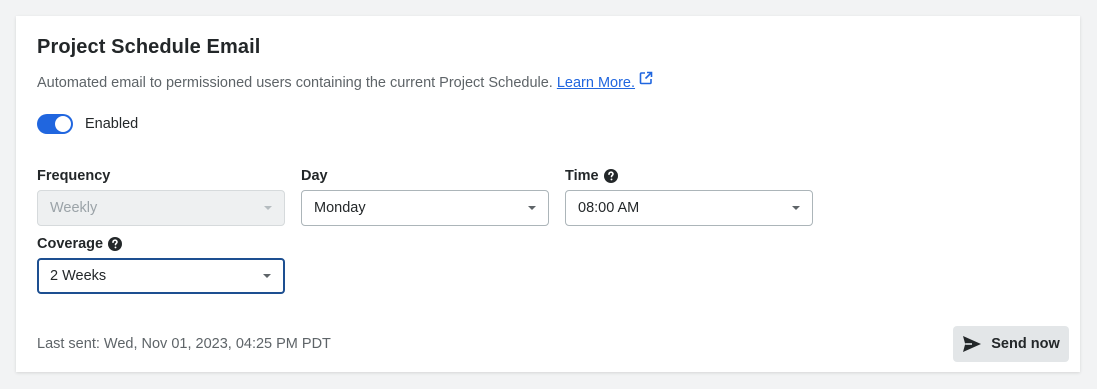  I want to click on frequency-select: Weekly, so click(161, 208).